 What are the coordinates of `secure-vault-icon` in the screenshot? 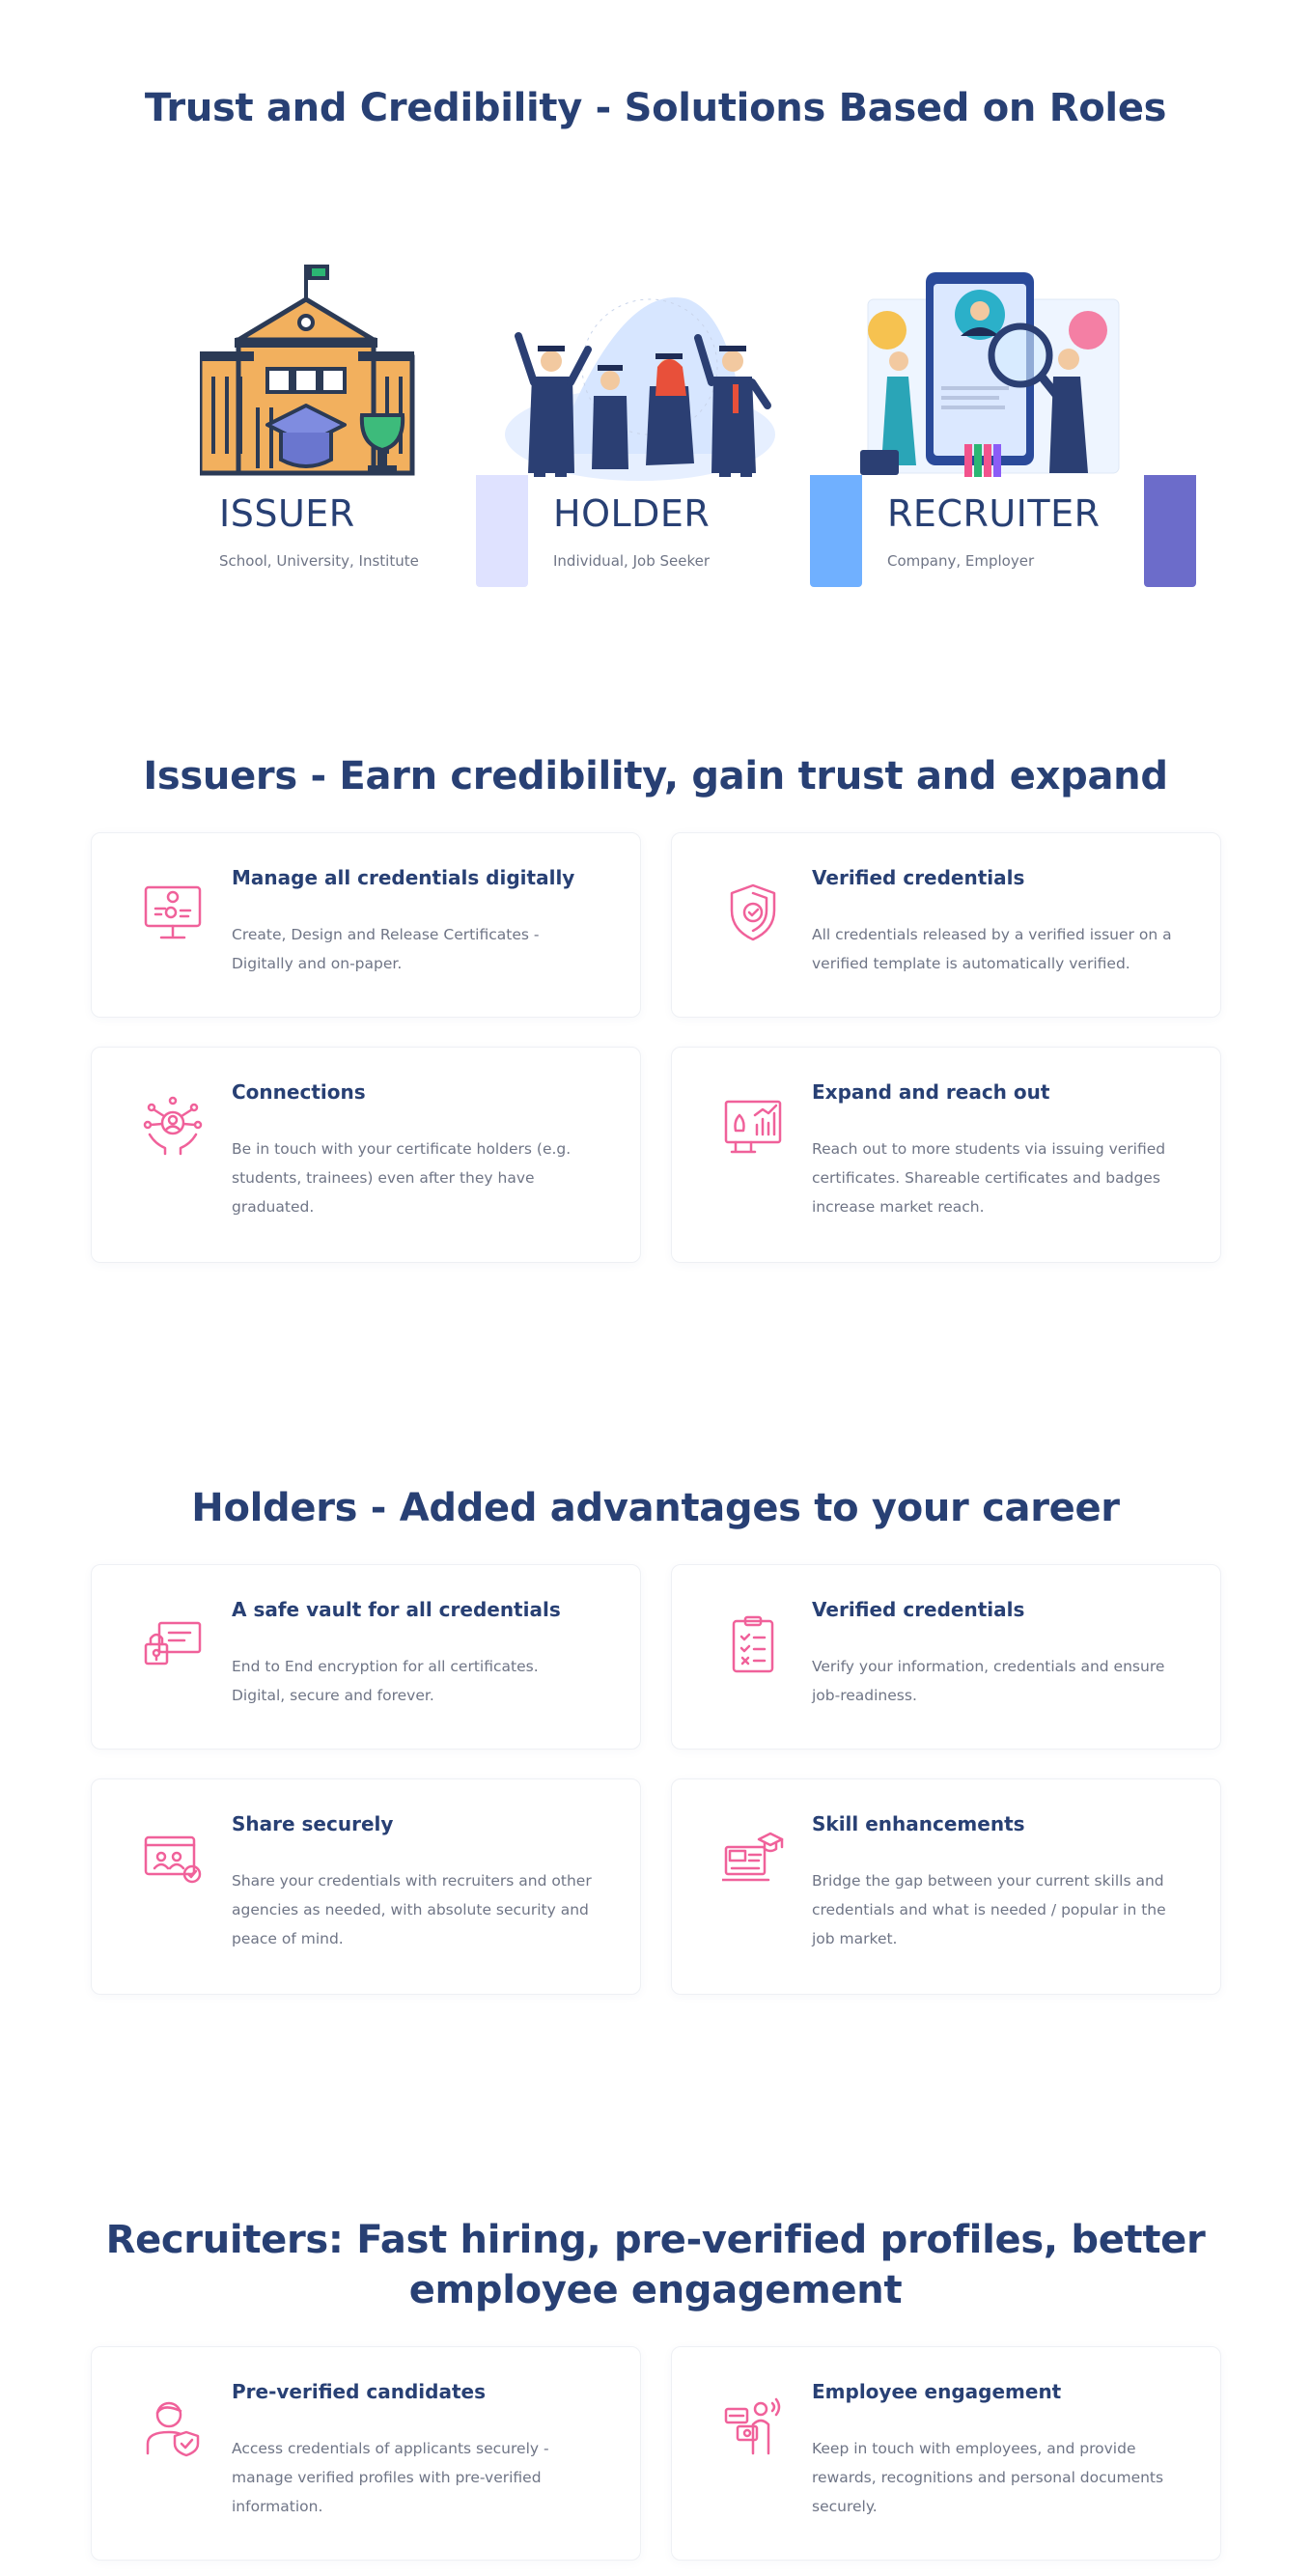 It's located at (173, 1644).